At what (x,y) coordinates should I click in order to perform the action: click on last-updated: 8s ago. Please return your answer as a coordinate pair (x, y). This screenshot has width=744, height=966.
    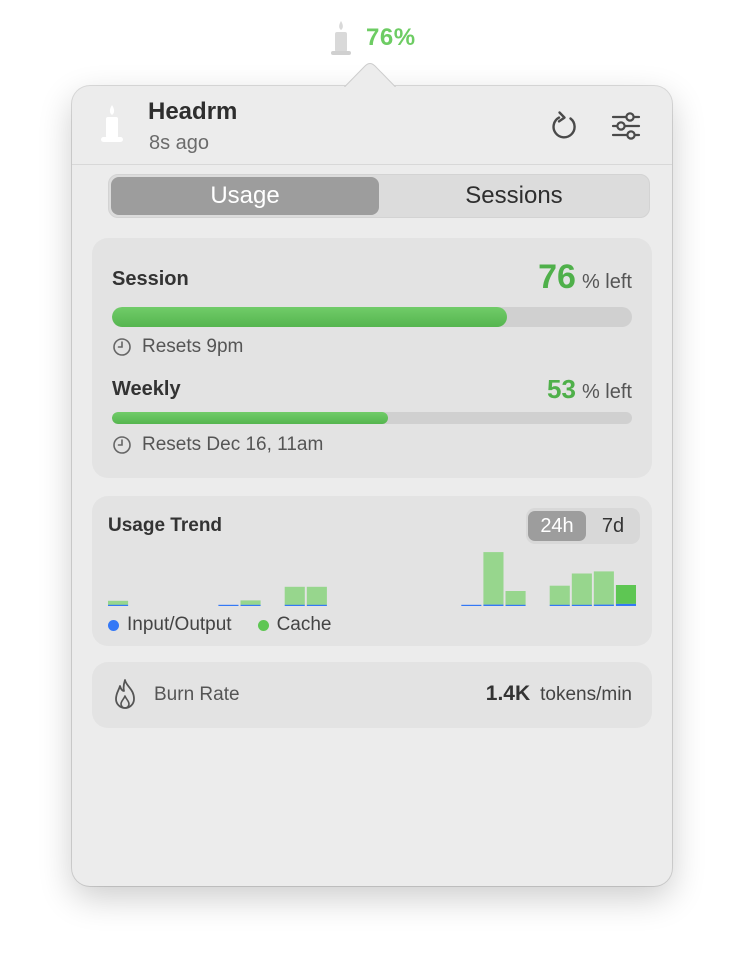
    Looking at the image, I should click on (179, 143).